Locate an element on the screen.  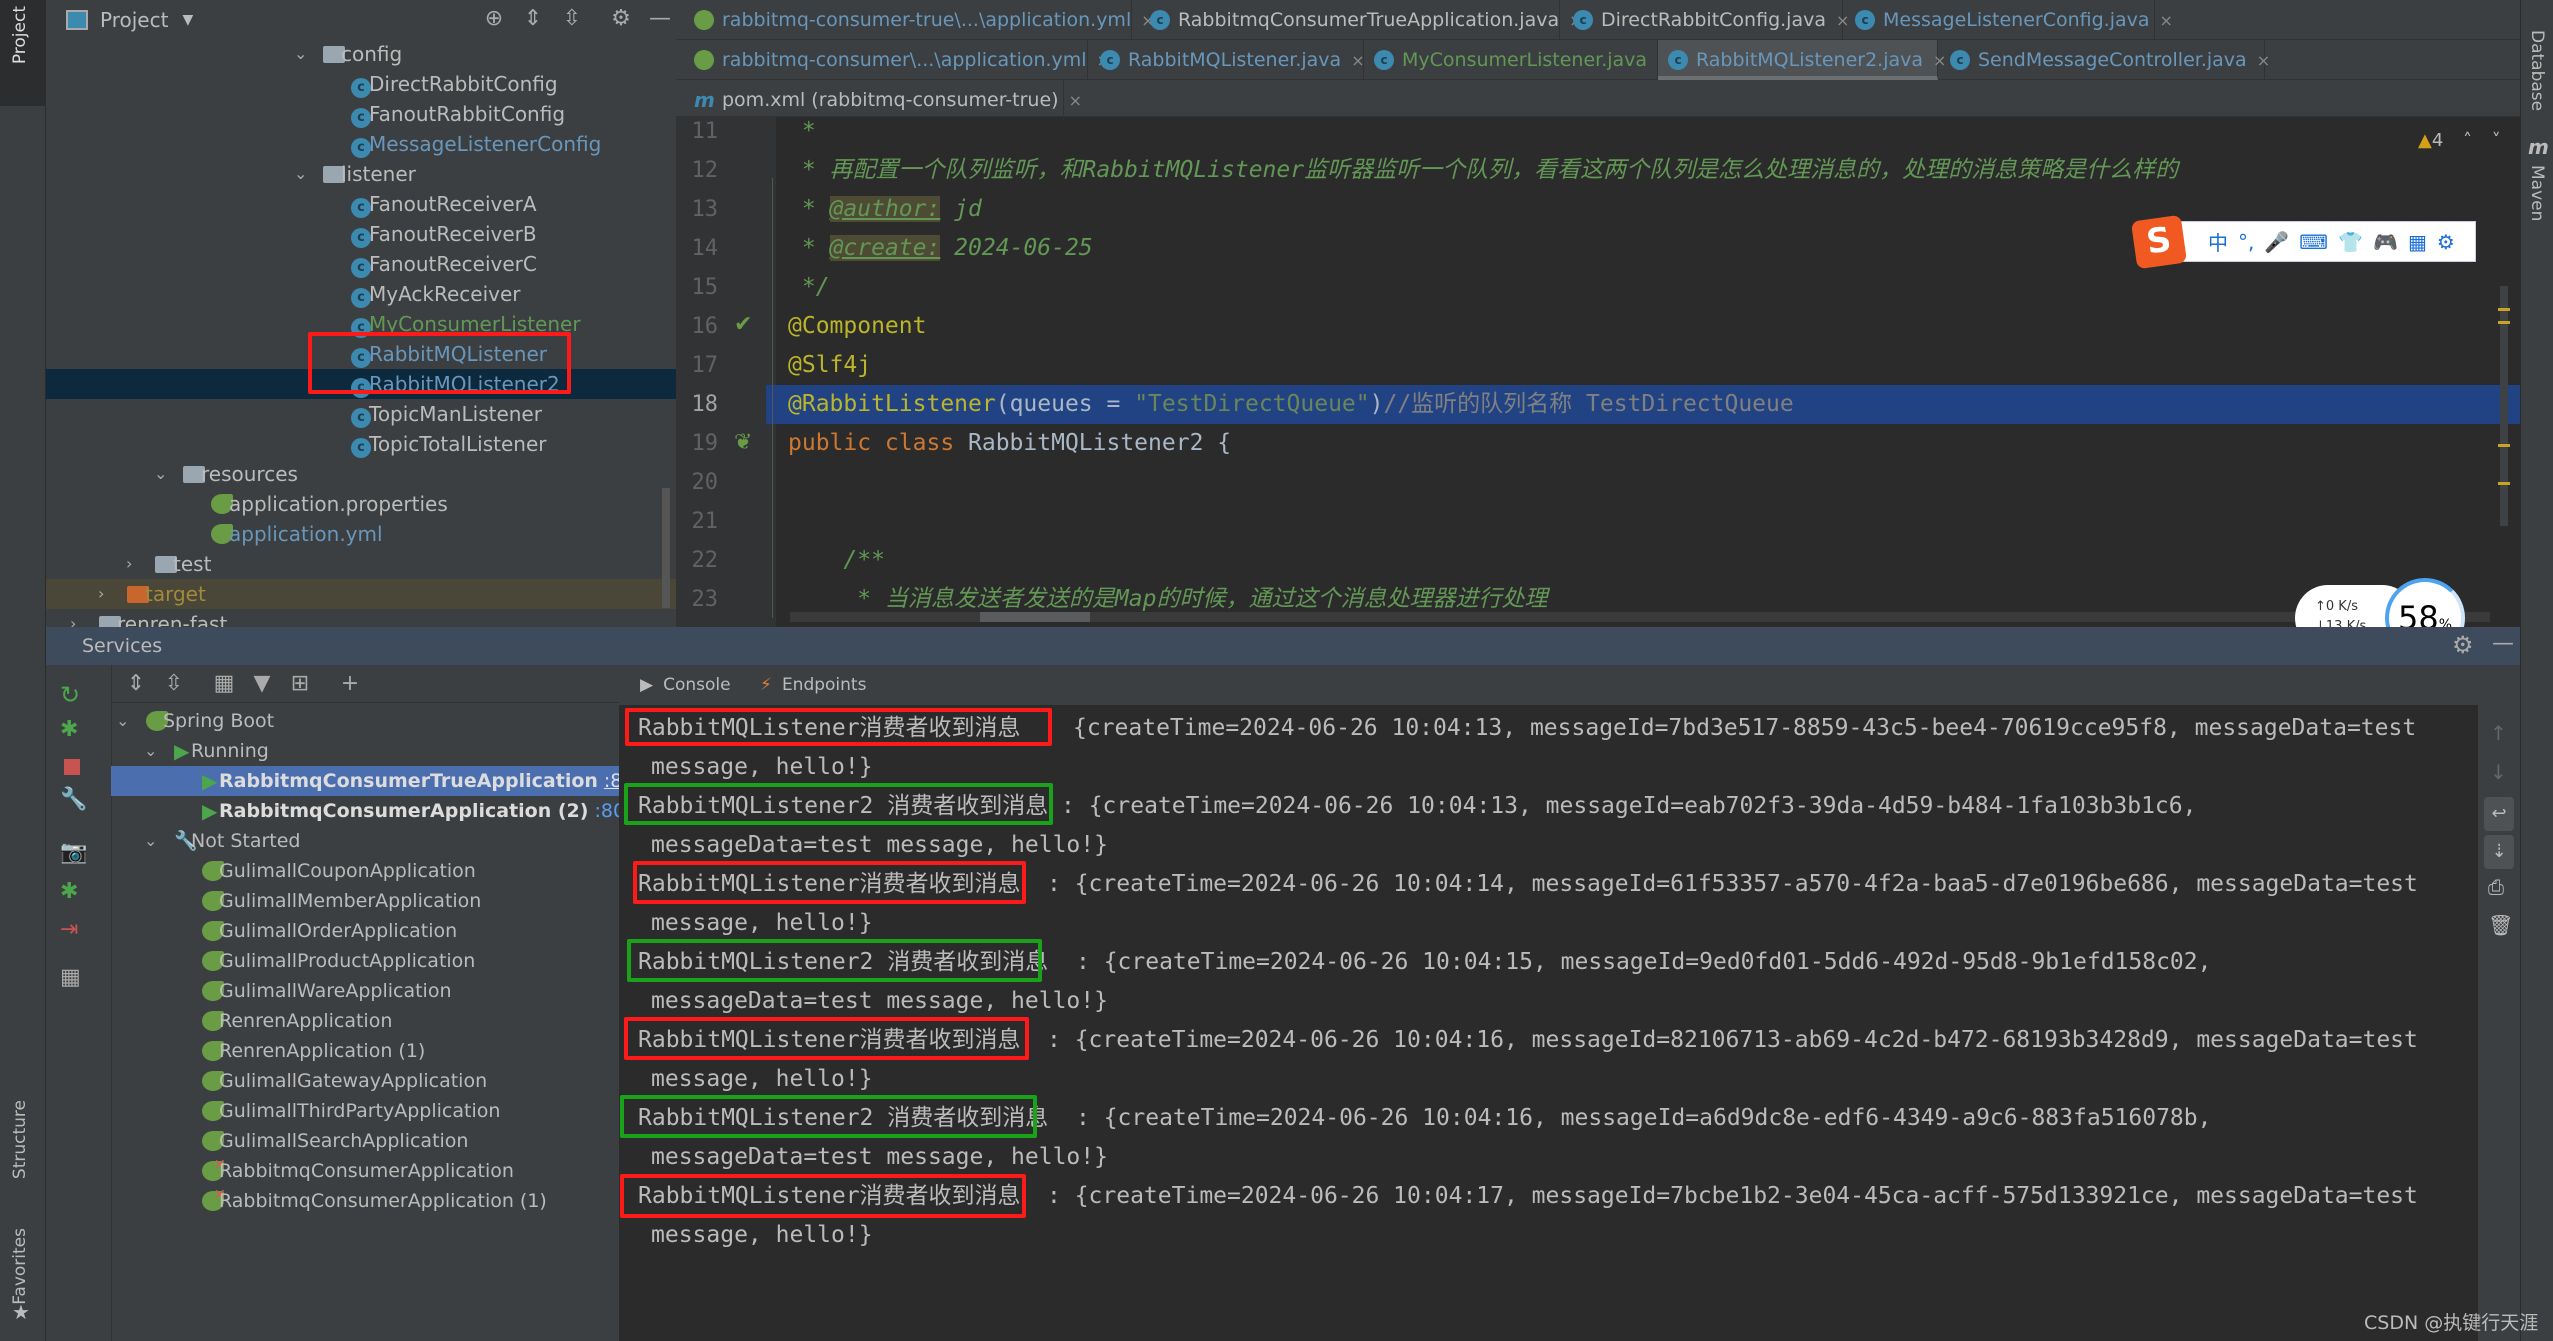
code-line: 11 * is located at coordinates (1598, 131).